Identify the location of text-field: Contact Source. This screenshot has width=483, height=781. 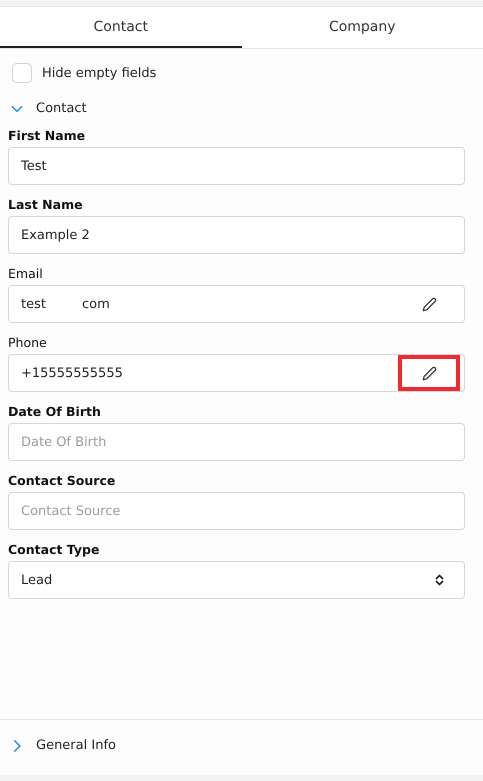
(236, 511).